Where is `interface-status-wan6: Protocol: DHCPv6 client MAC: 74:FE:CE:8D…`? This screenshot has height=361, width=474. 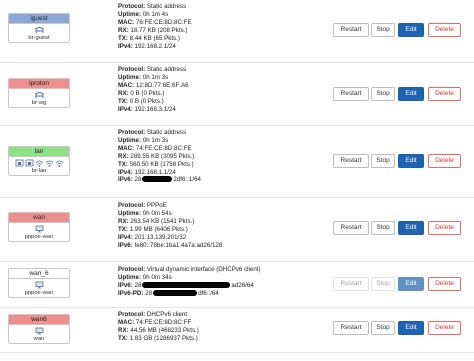 interface-status-wan6: Protocol: DHCPv6 client MAC: 74:FE:CE:8D… is located at coordinates (158, 327).